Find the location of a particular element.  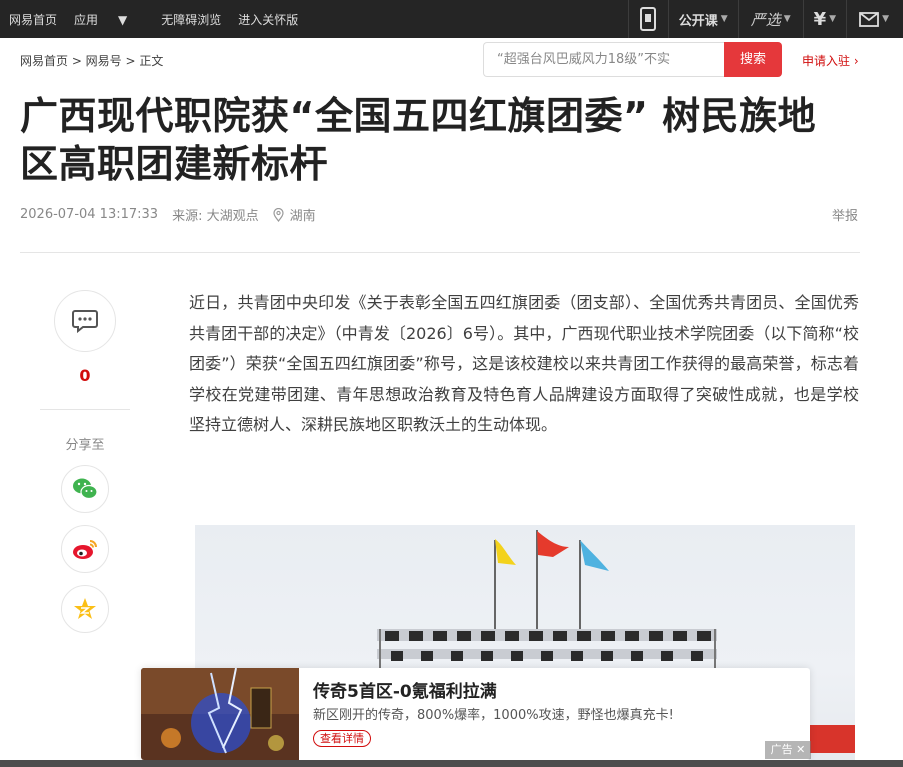

article-title: 广西现代职院获“全国五四红旗团委” 树民族地区高职团建新标杆 is located at coordinates (418, 140).